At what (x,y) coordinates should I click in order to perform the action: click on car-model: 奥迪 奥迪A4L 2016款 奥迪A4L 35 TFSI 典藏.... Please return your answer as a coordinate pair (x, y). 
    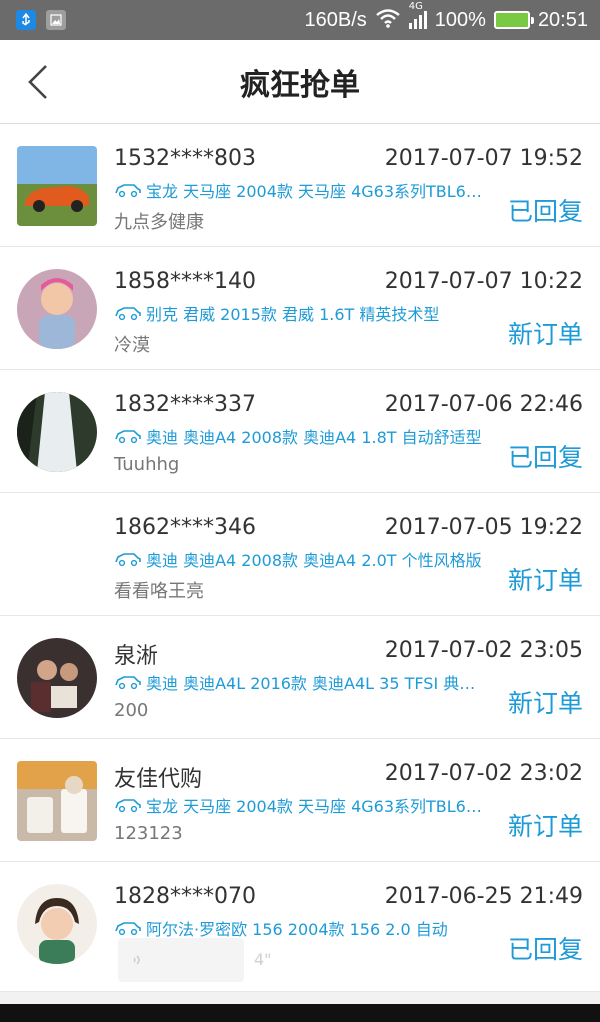
    Looking at the image, I should click on (315, 683).